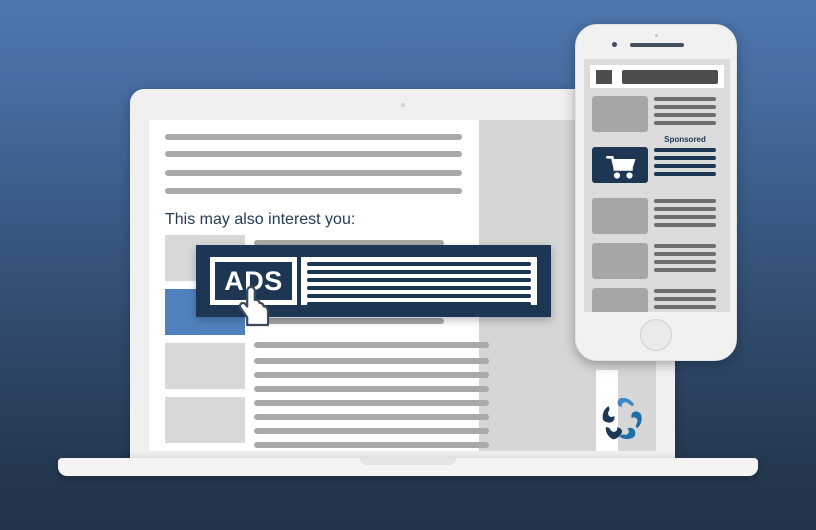 This screenshot has height=530, width=816. I want to click on home-button, so click(656, 335).